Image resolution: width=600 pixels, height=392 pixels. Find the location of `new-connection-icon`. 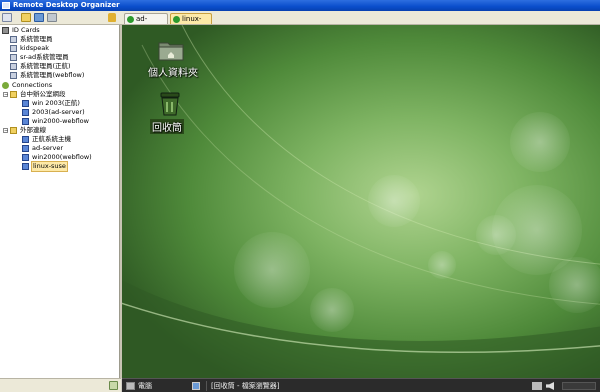

new-connection-icon is located at coordinates (39, 17).